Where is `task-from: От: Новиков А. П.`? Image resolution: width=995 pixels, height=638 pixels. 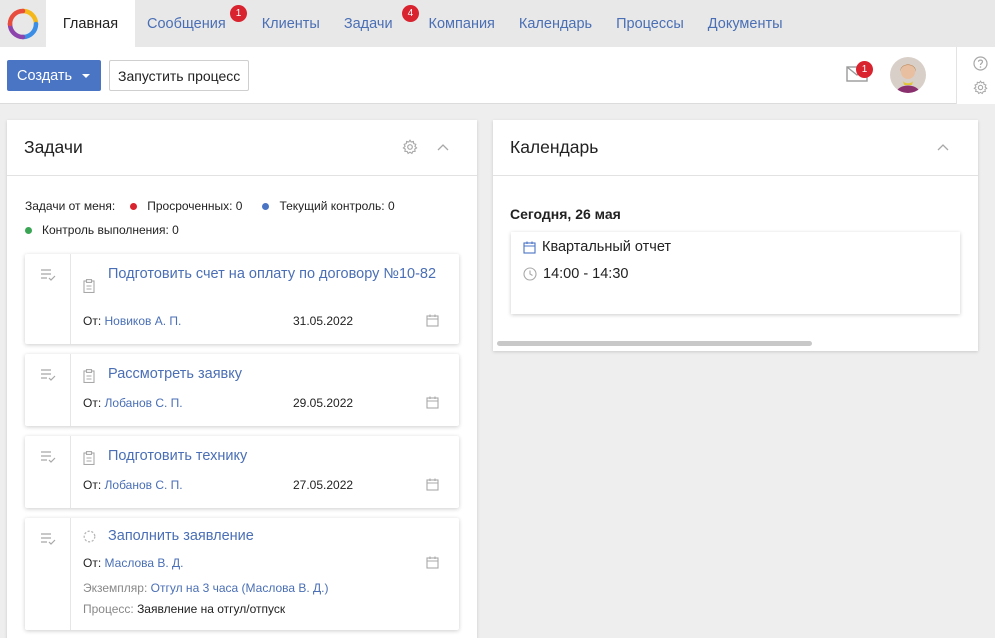 task-from: От: Новиков А. П. is located at coordinates (132, 321).